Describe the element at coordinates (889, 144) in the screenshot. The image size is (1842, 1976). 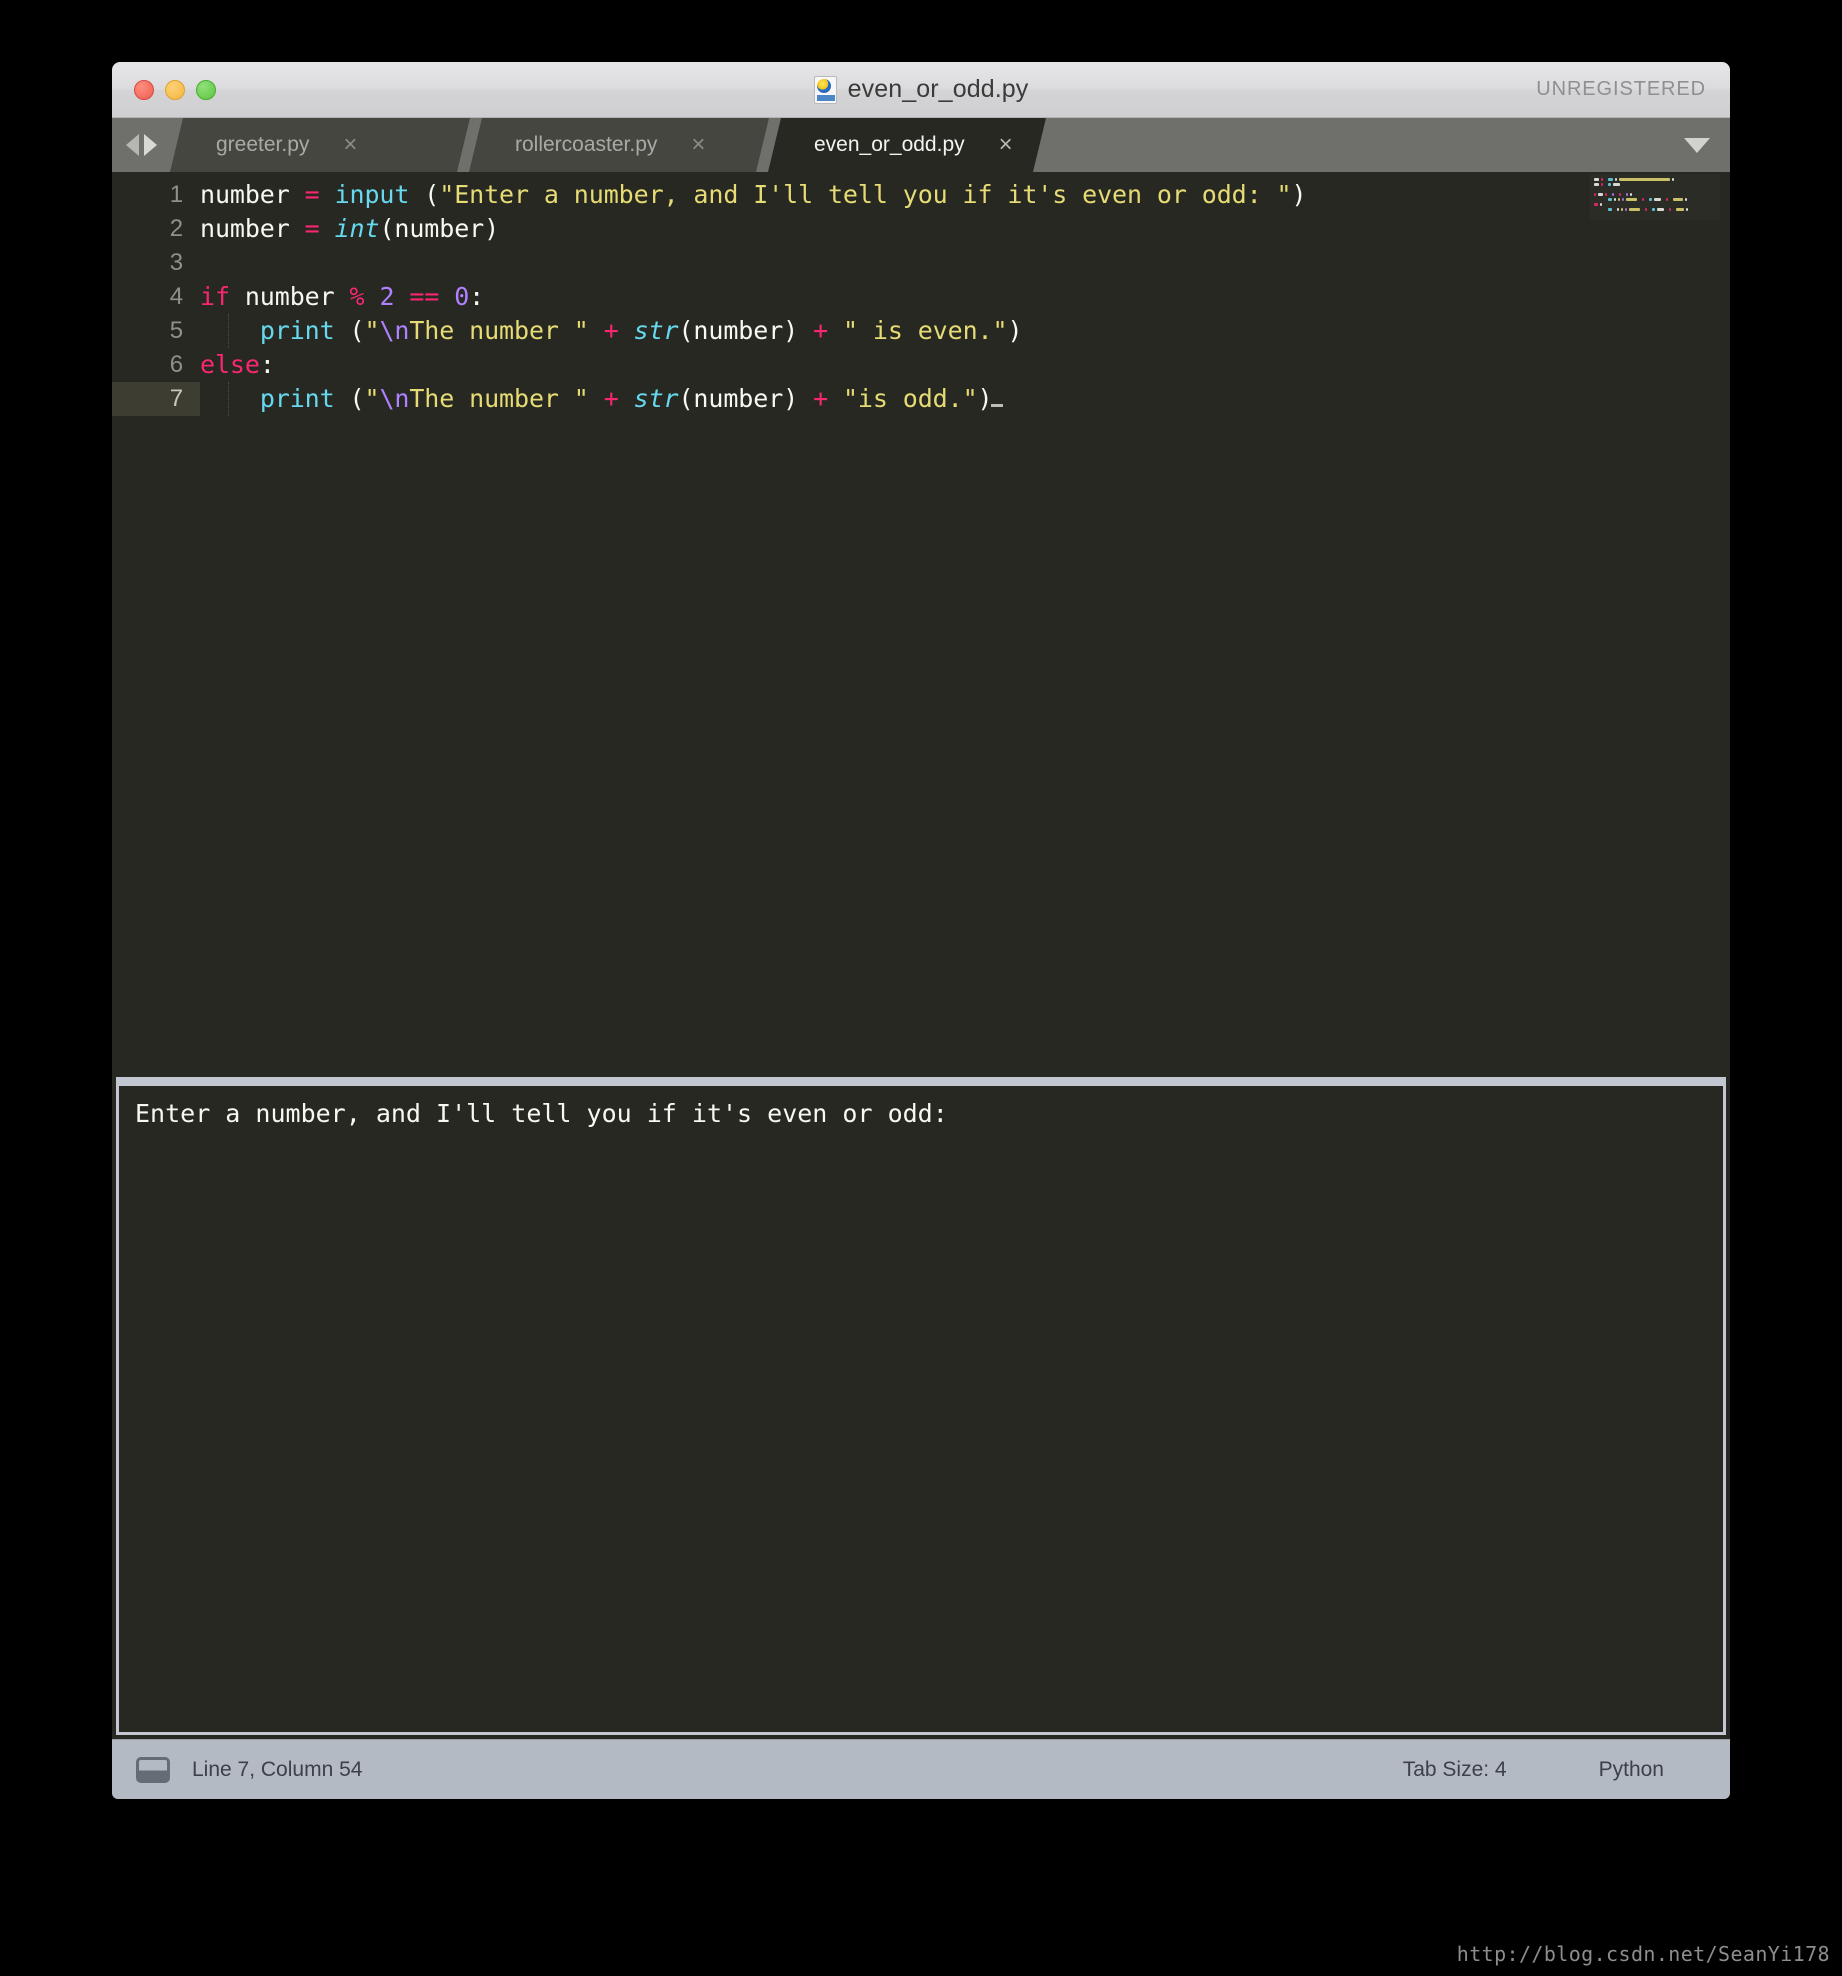
I see `tab-label: even_or_odd.py` at that location.